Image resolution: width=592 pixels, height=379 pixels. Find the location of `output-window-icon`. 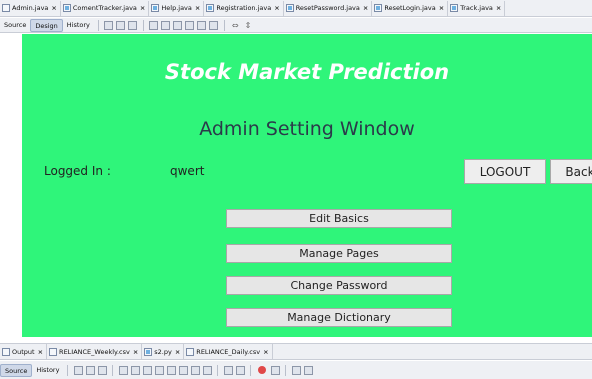

output-window-icon is located at coordinates (6, 351).